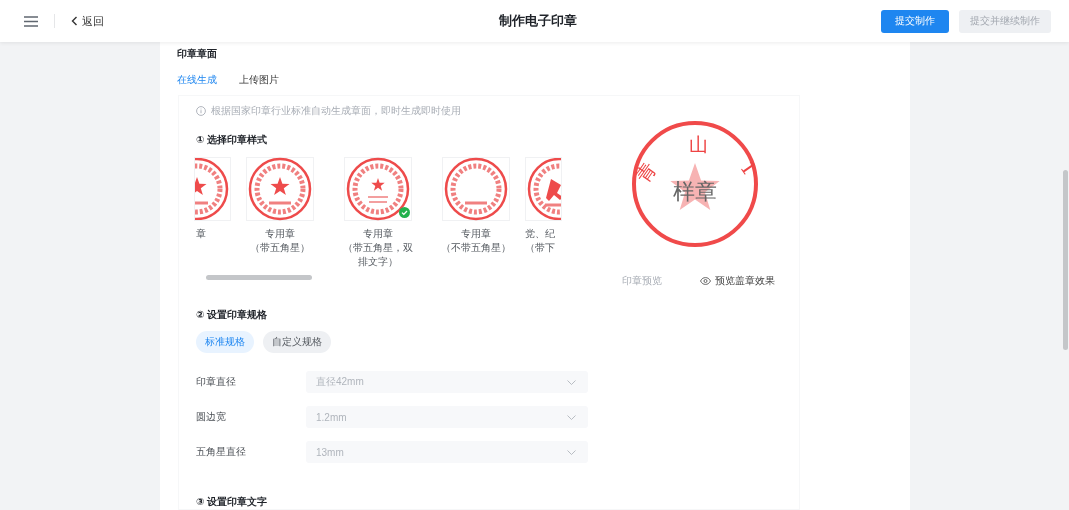 The image size is (1069, 510). I want to click on seal-style-label: （不带五角星）, so click(476, 248).